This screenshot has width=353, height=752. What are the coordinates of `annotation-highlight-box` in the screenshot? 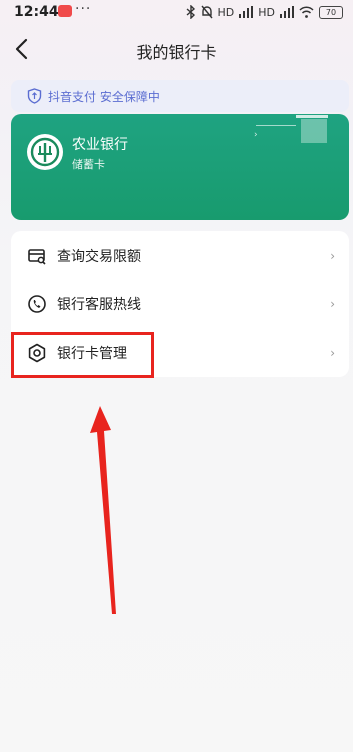 It's located at (82, 355).